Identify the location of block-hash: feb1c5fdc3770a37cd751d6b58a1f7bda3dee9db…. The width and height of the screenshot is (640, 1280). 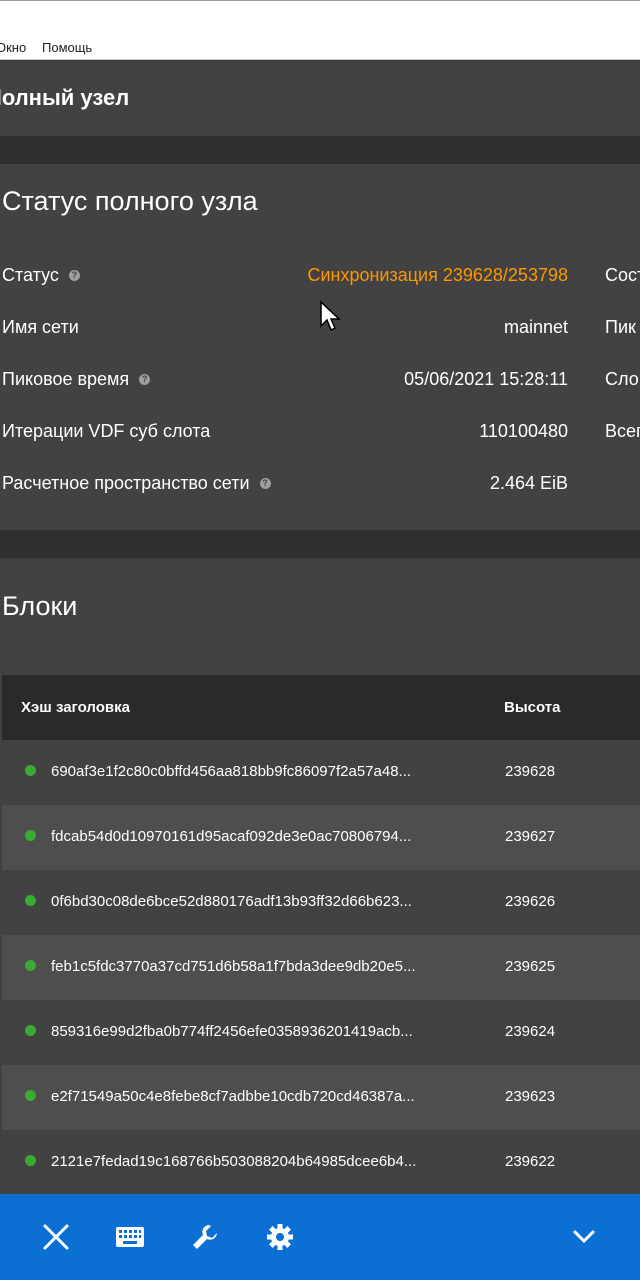
(233, 966).